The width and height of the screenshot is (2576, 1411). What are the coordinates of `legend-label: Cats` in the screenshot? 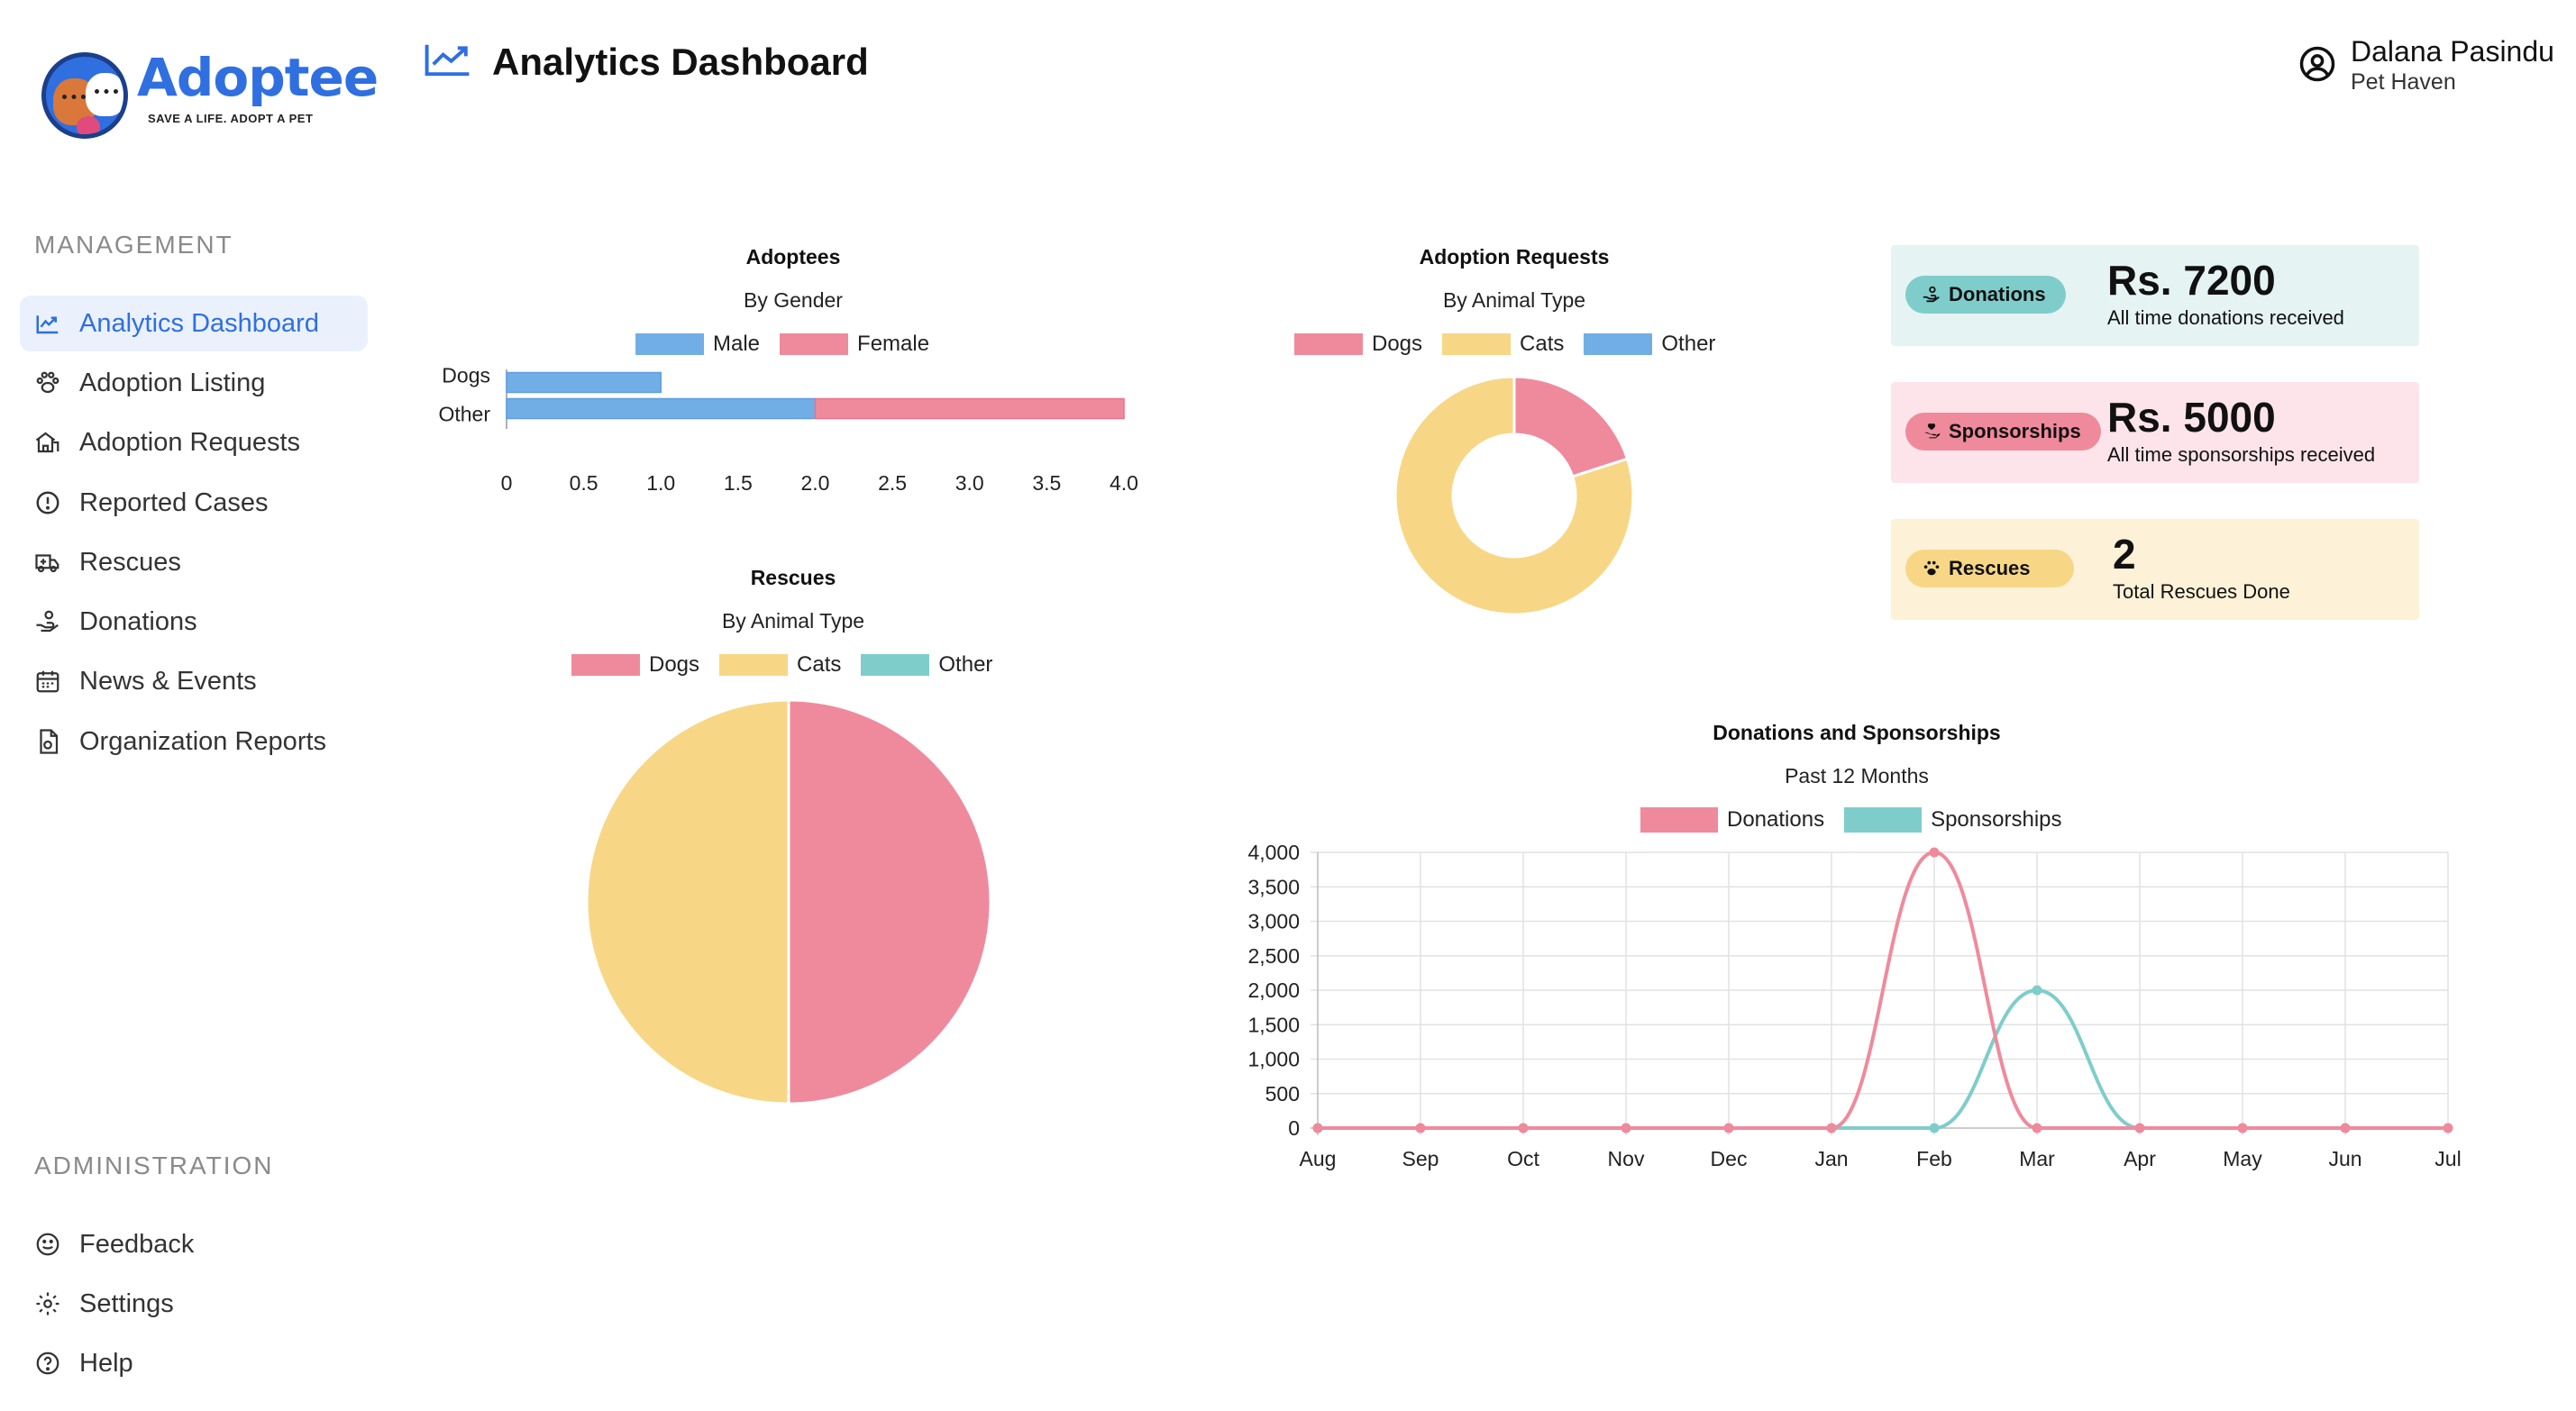 It's located at (819, 664).